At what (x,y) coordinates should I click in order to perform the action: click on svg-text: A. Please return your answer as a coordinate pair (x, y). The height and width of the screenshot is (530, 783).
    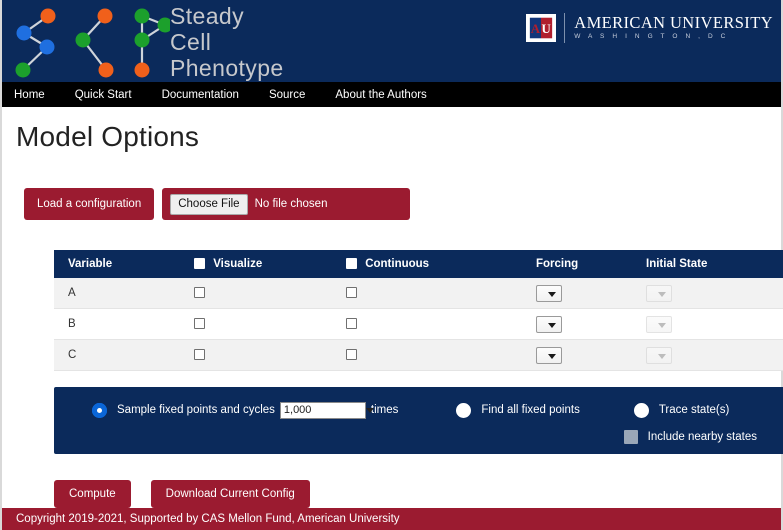
    Looking at the image, I should click on (536, 29).